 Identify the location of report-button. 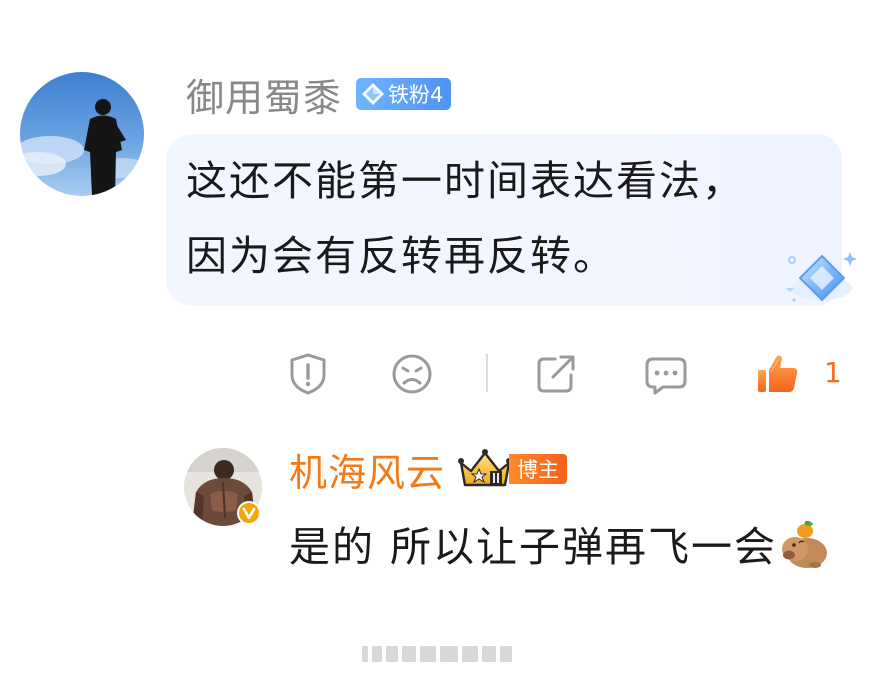
(308, 374).